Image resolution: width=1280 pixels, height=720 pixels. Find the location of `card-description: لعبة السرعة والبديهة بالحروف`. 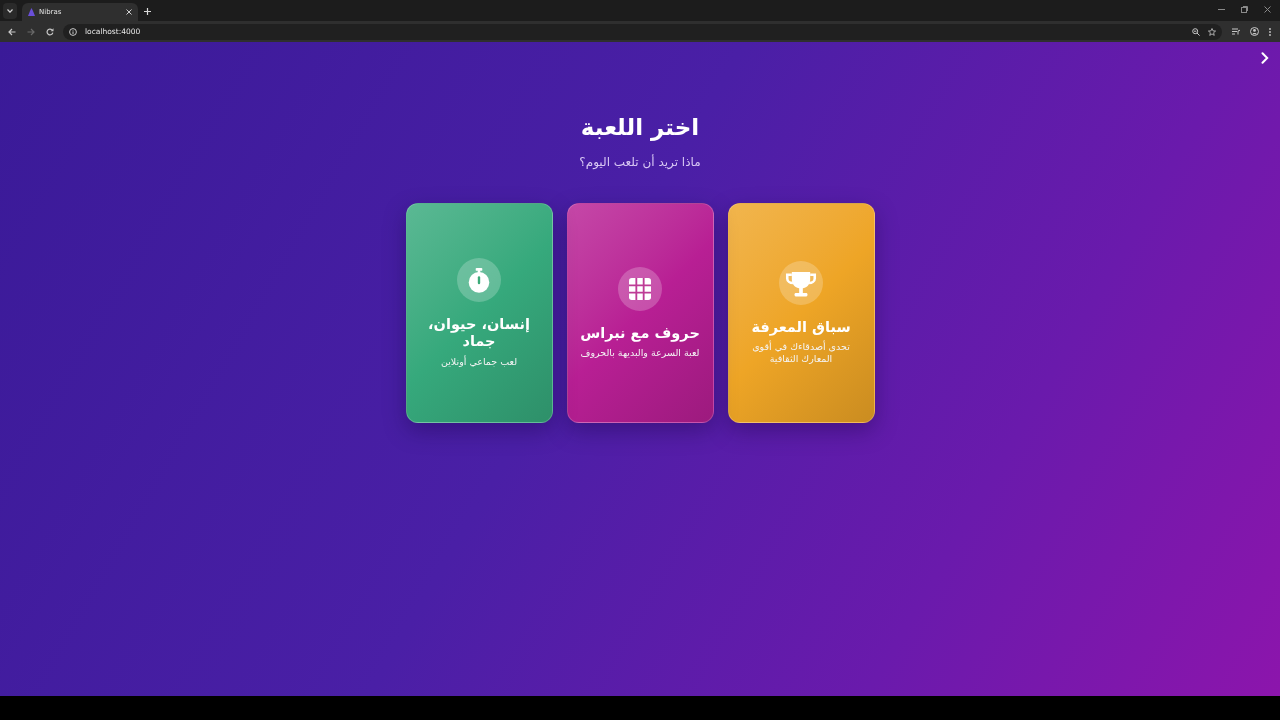

card-description: لعبة السرعة والبديهة بالحروف is located at coordinates (640, 353).